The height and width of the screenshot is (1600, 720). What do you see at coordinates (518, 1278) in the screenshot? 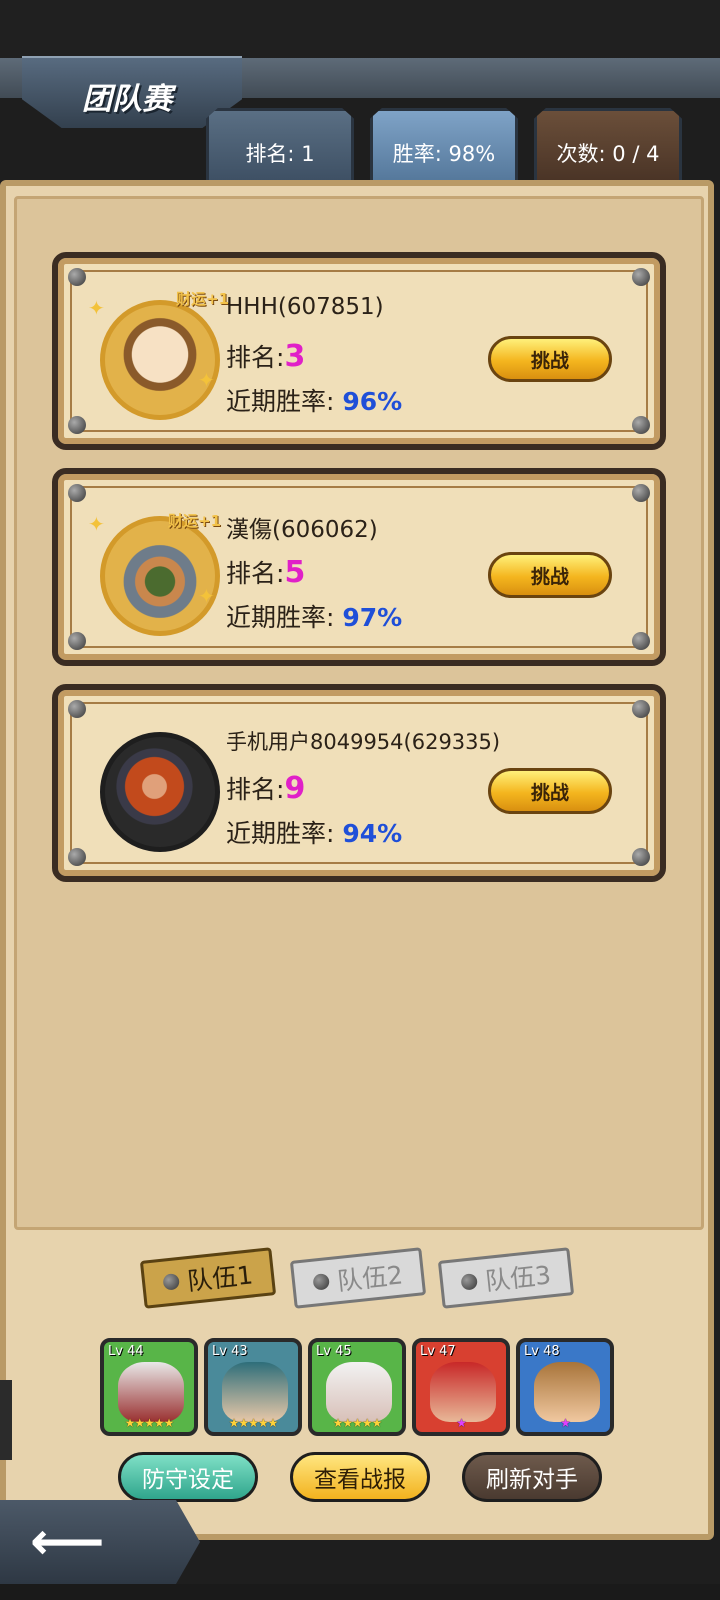
I see `tab-team-3-label: 队伍3` at bounding box center [518, 1278].